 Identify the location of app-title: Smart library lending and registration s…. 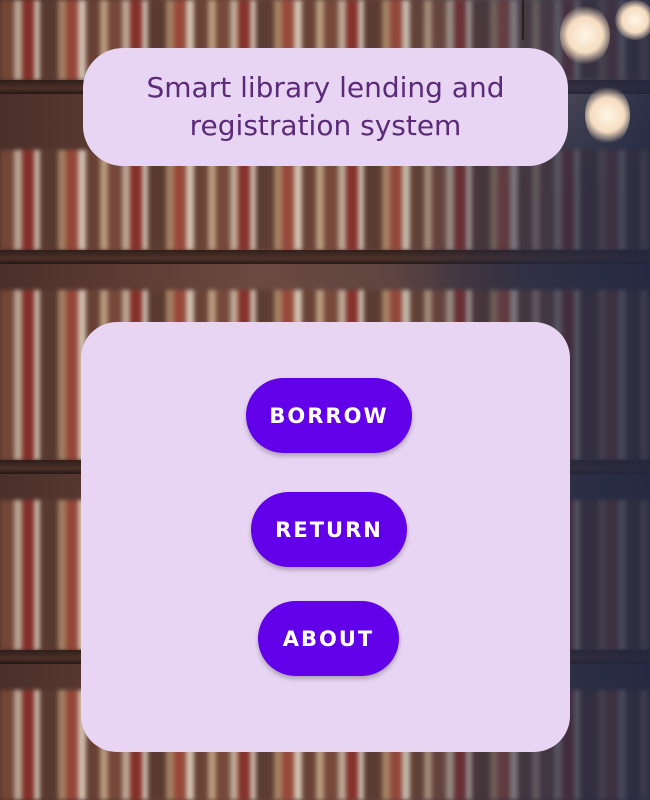
(325, 106).